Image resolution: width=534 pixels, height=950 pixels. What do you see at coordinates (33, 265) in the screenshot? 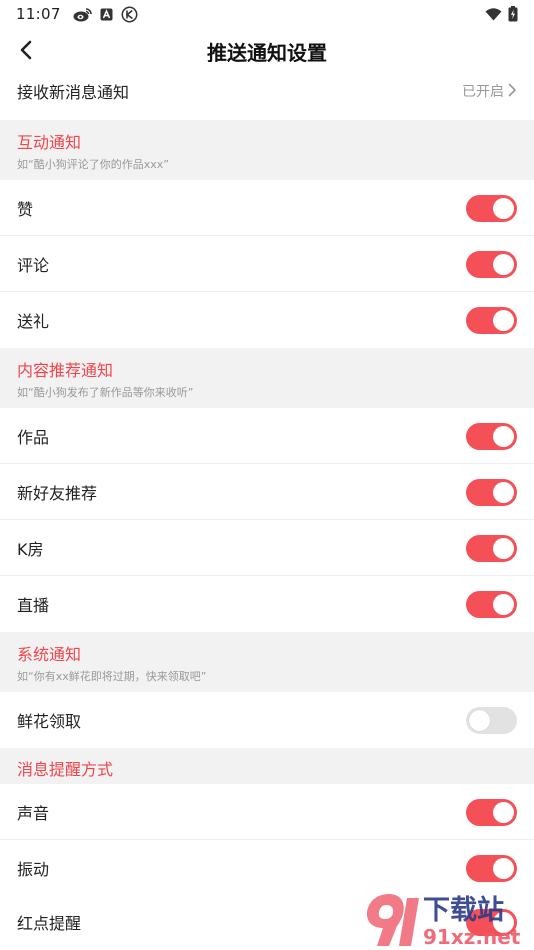
I see `setting-label: 评论` at bounding box center [33, 265].